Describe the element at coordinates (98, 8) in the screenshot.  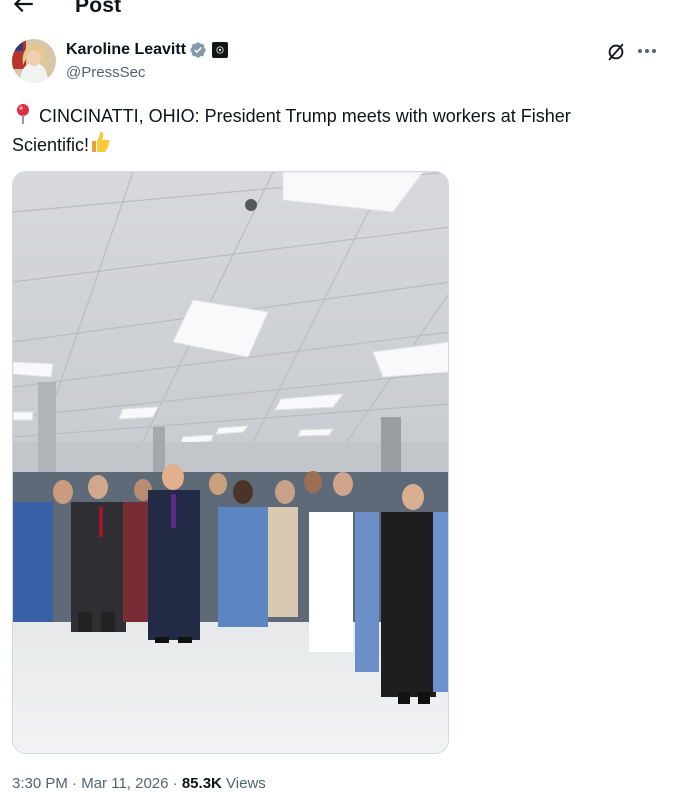
I see `page-title: Post` at that location.